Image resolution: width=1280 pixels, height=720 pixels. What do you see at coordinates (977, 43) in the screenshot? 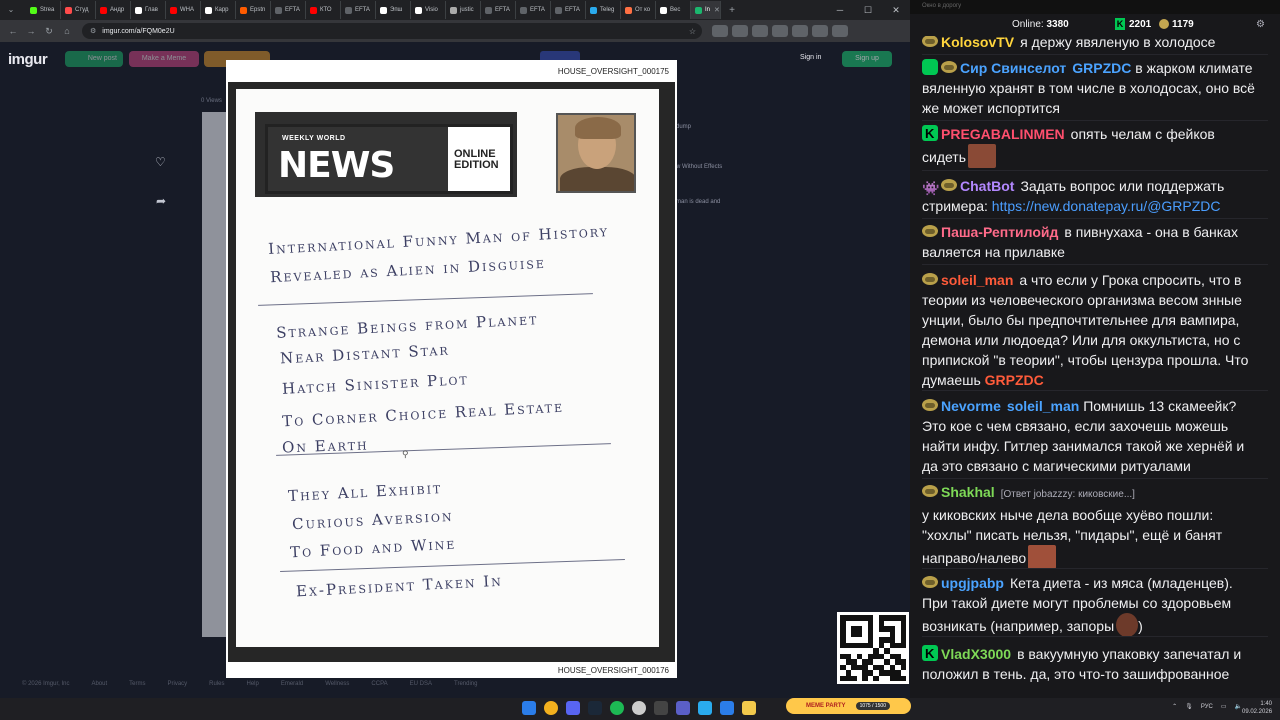
I see `chat-username: KolosovTV` at bounding box center [977, 43].